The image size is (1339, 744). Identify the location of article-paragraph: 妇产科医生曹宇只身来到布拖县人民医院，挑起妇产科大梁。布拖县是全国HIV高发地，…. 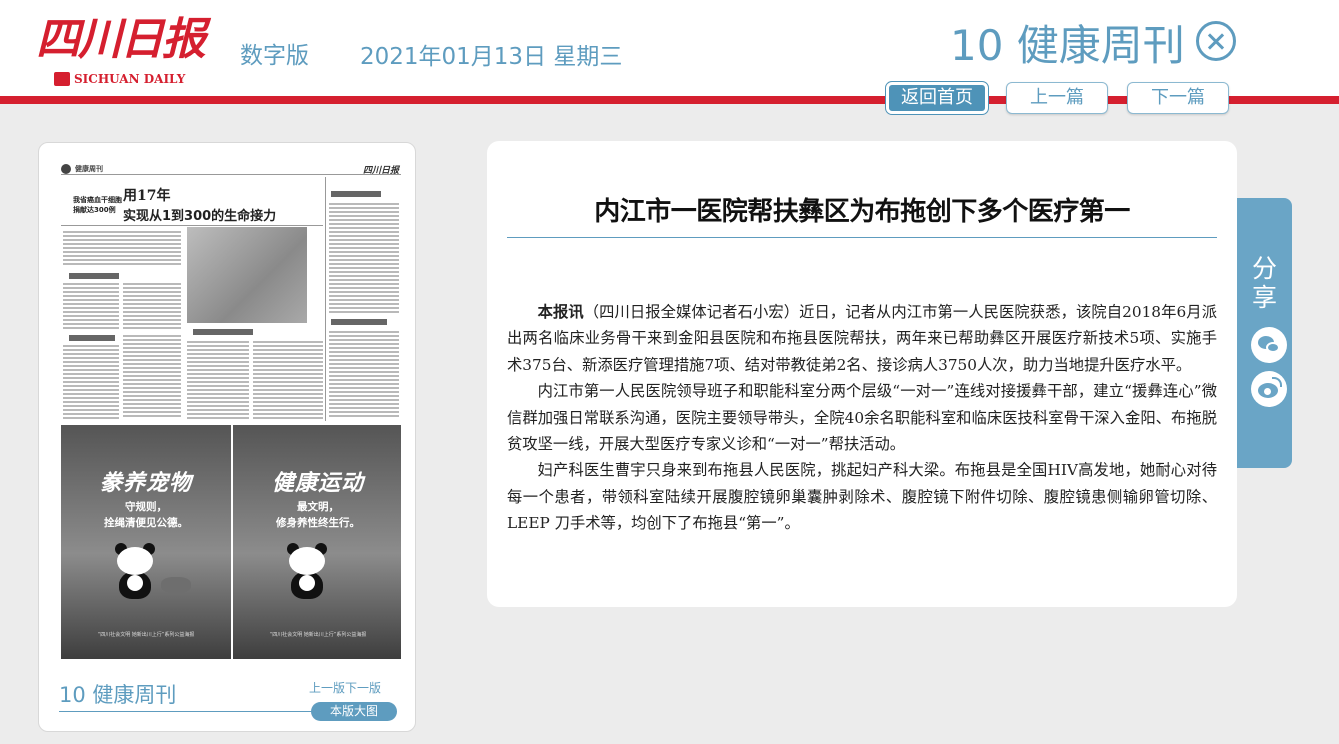
(862, 497).